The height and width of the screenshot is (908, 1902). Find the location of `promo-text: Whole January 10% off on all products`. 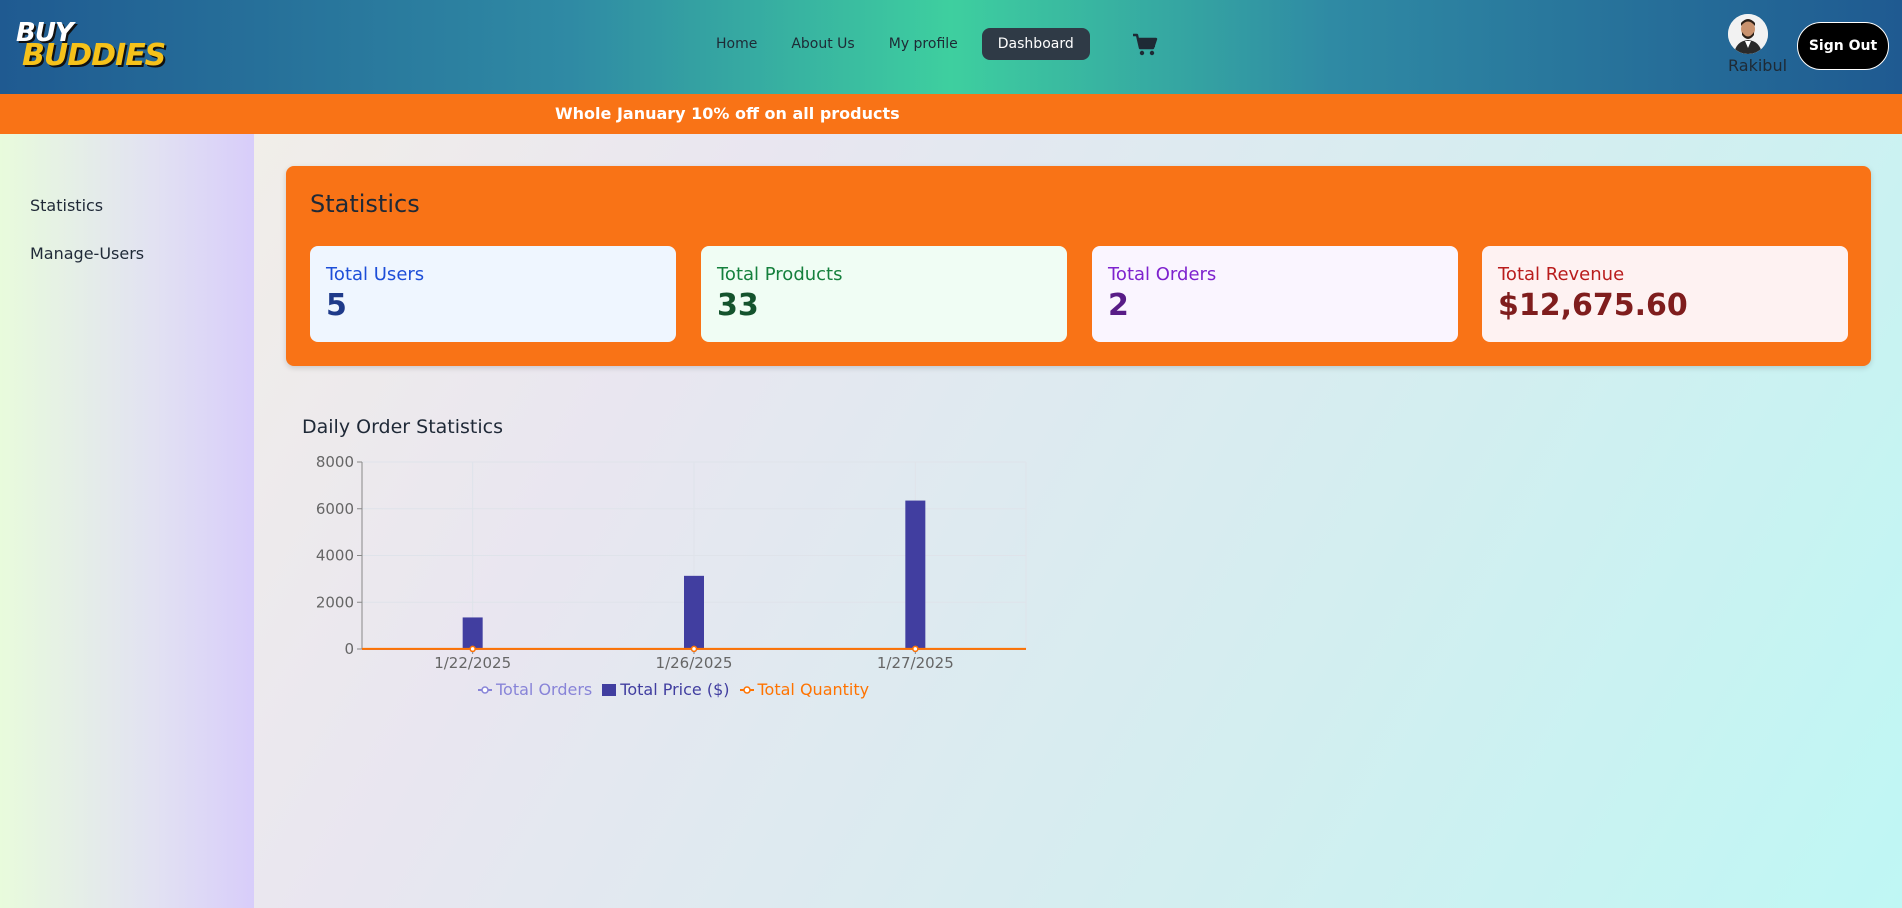

promo-text: Whole January 10% off on all products is located at coordinates (727, 113).